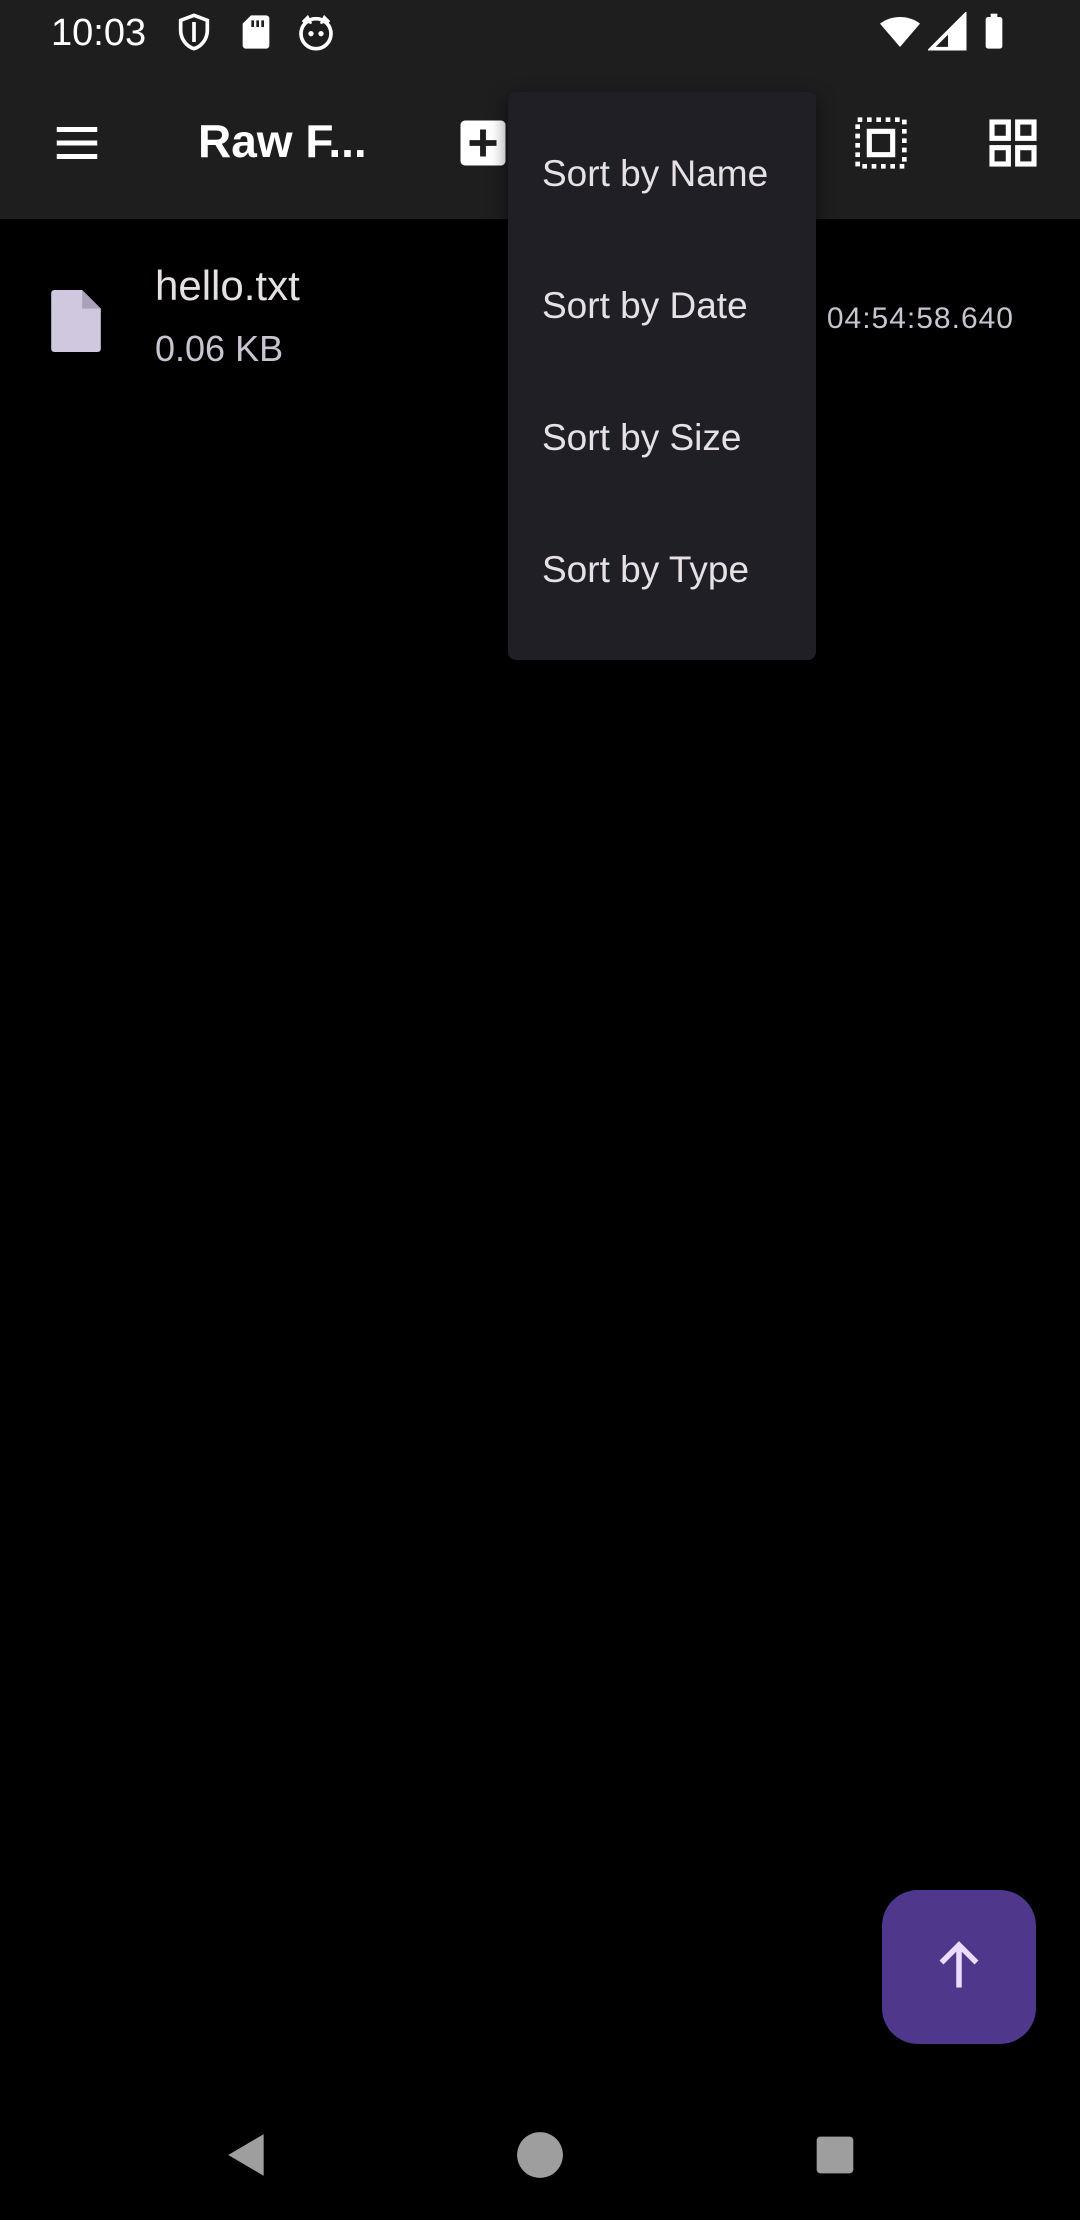  I want to click on battery-icon, so click(994, 32).